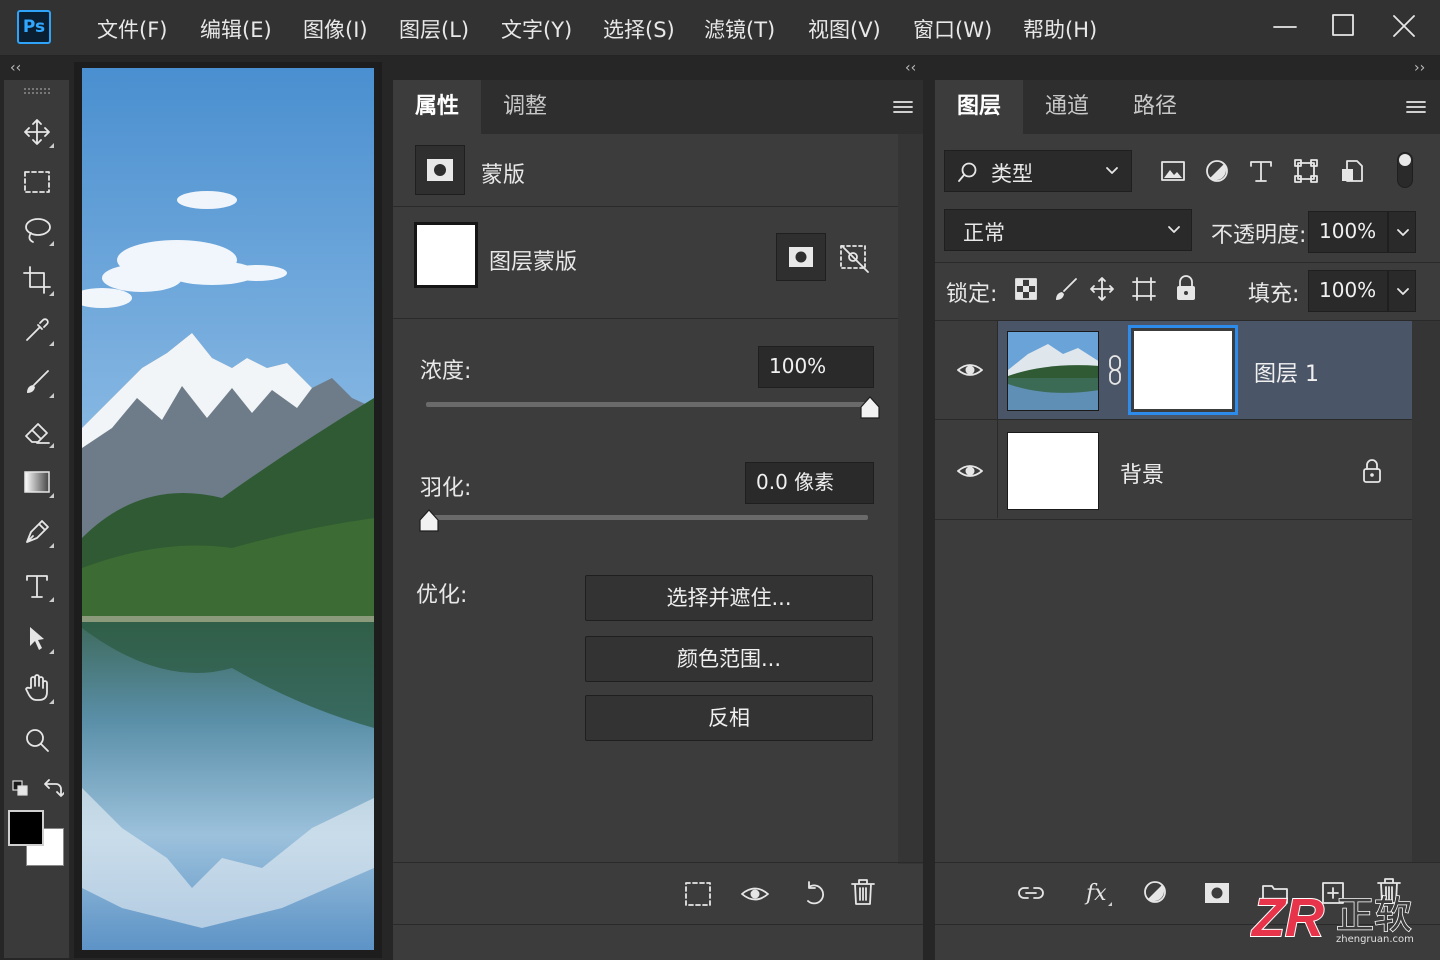  What do you see at coordinates (1404, 27) in the screenshot?
I see `close-button` at bounding box center [1404, 27].